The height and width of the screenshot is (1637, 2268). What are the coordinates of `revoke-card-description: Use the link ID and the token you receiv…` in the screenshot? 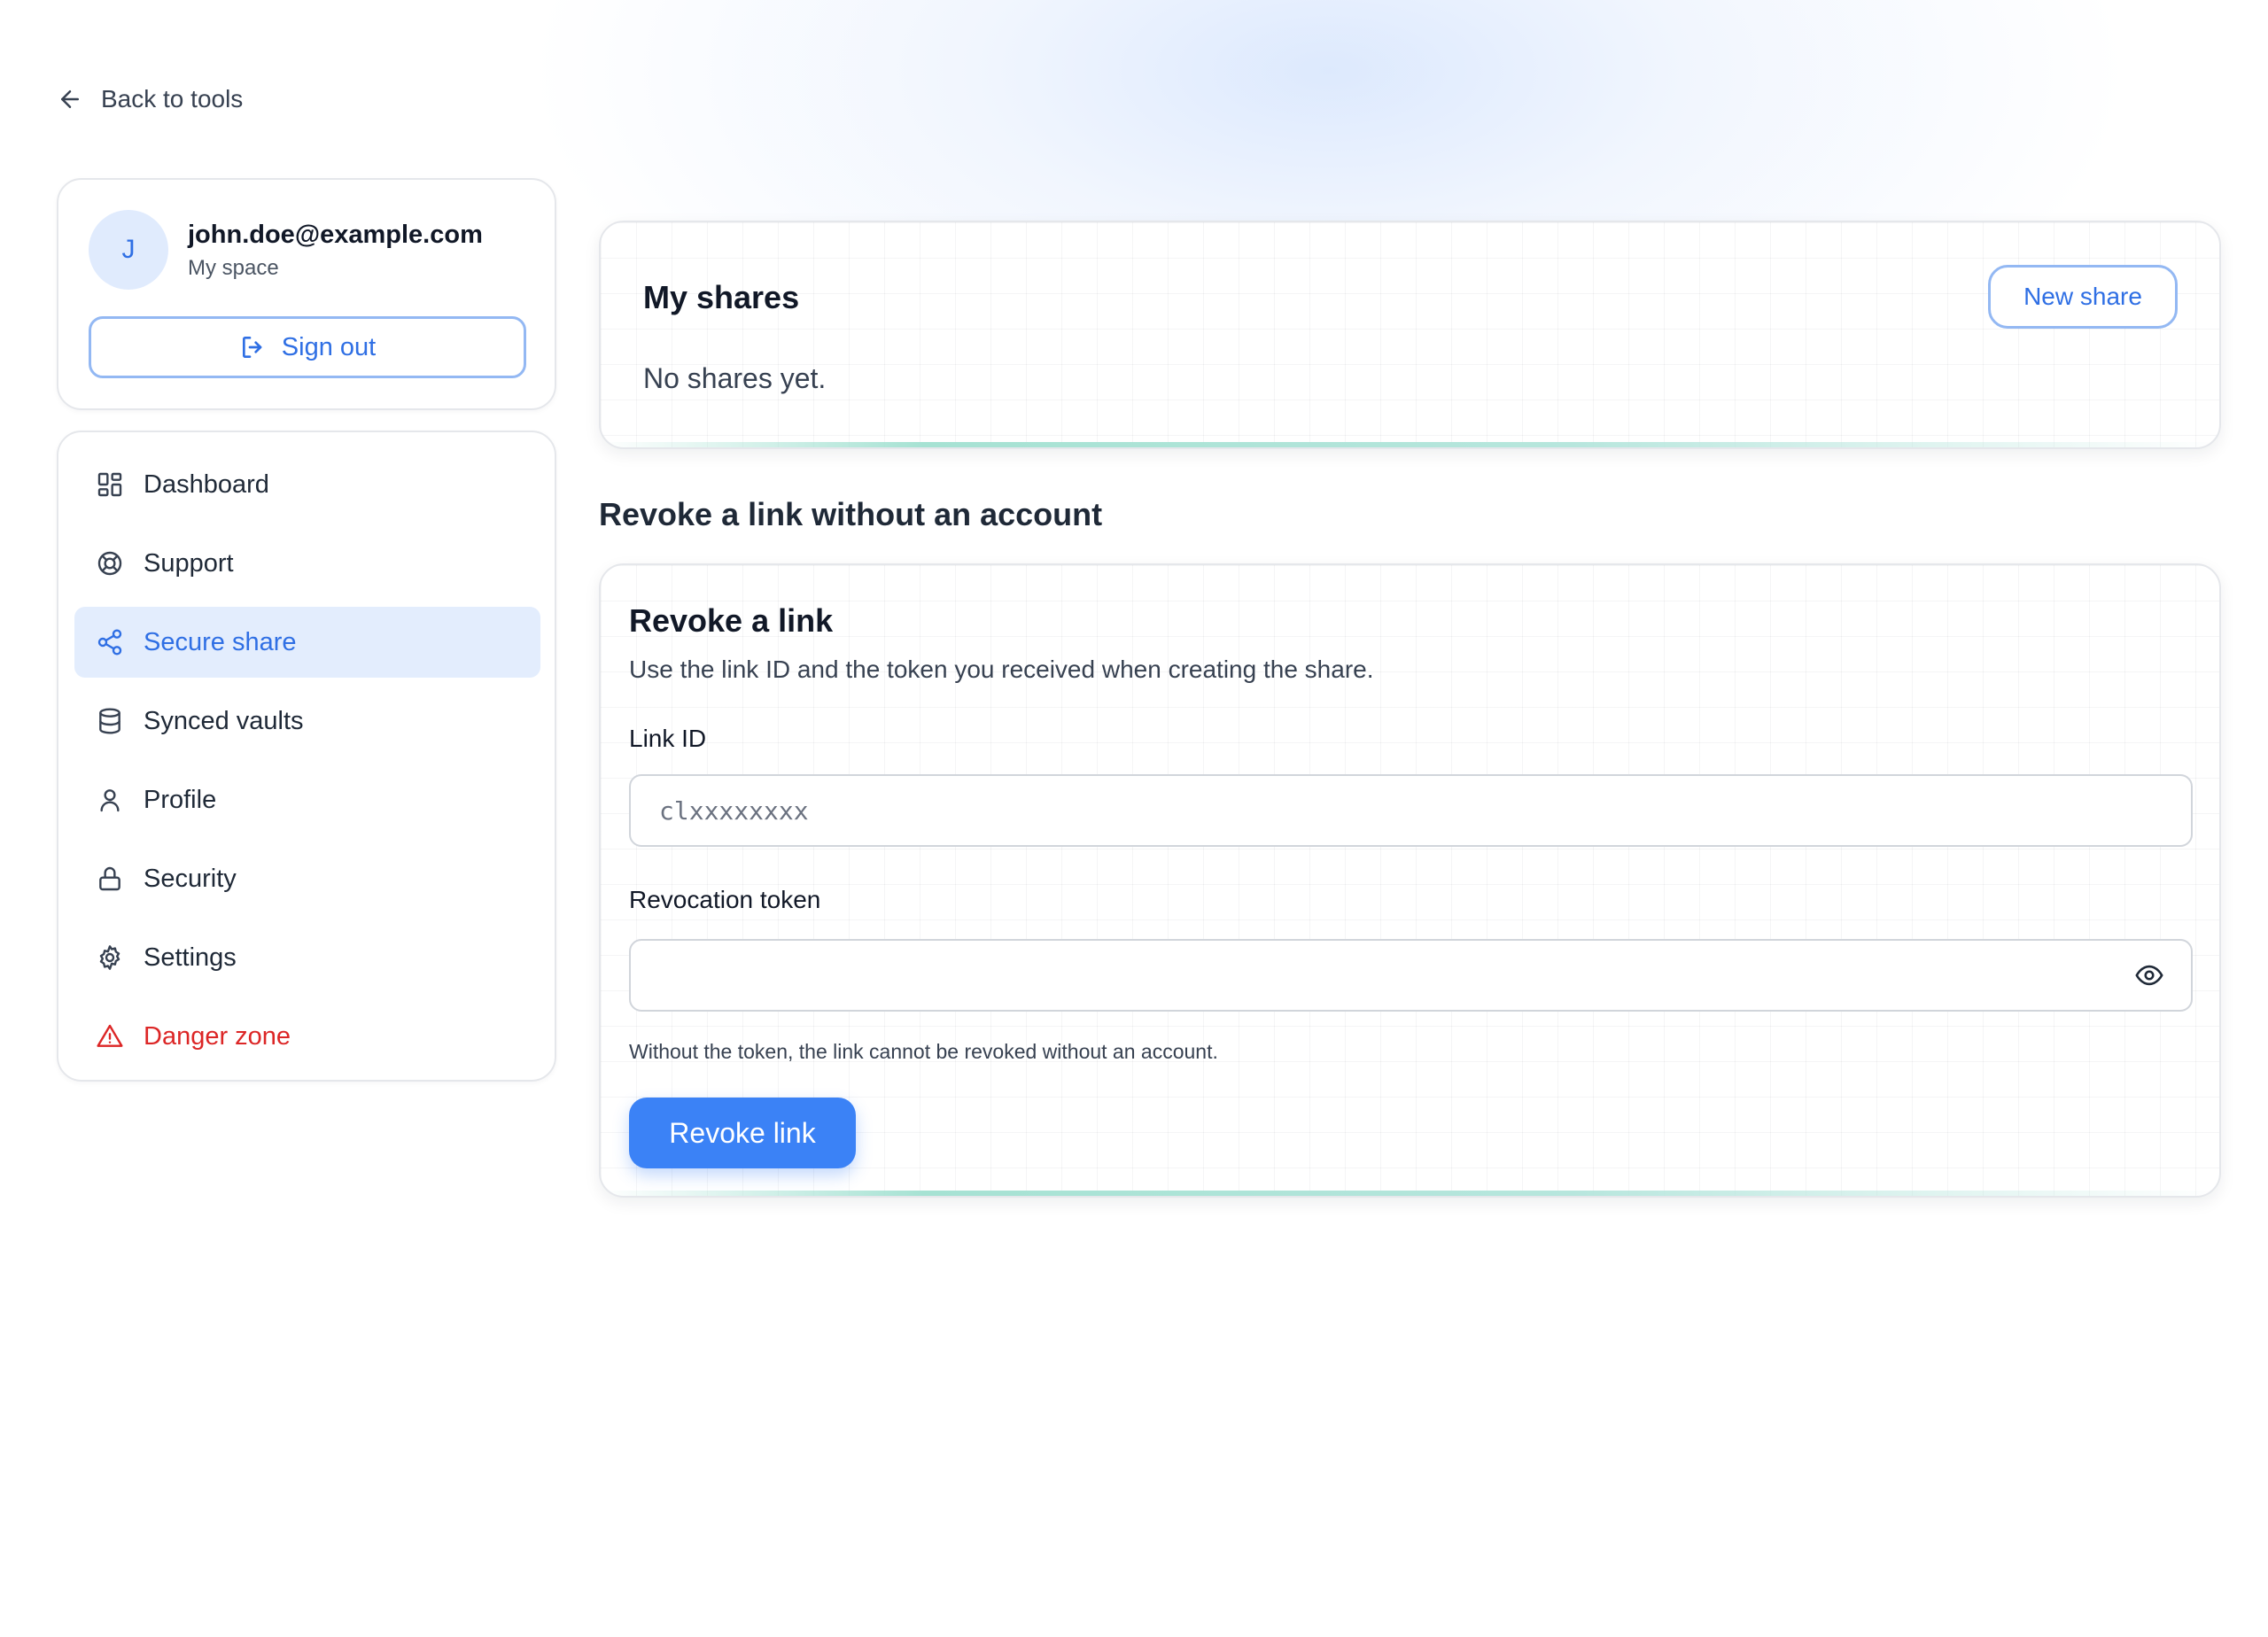 It's located at (1002, 669).